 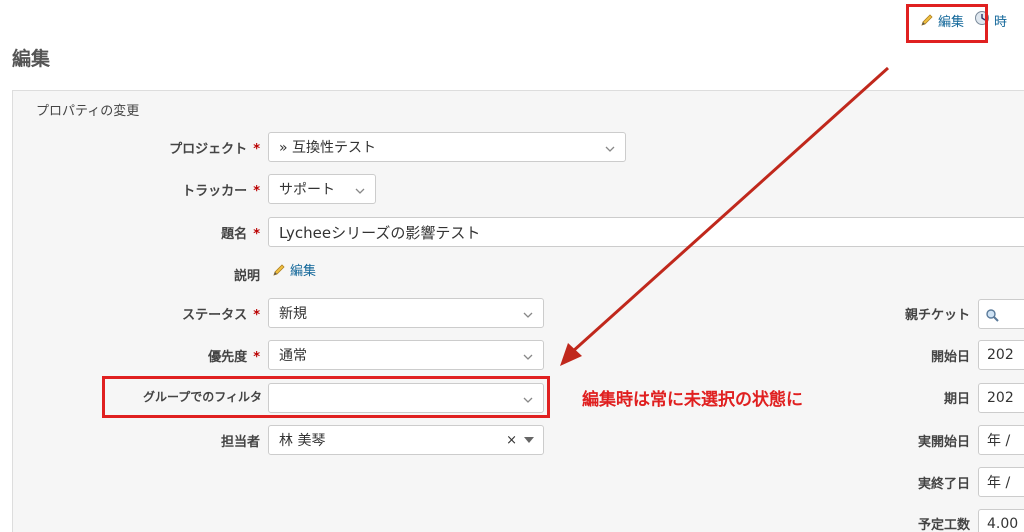 What do you see at coordinates (328, 148) in the screenshot?
I see `project-value: » 互換性テスト` at bounding box center [328, 148].